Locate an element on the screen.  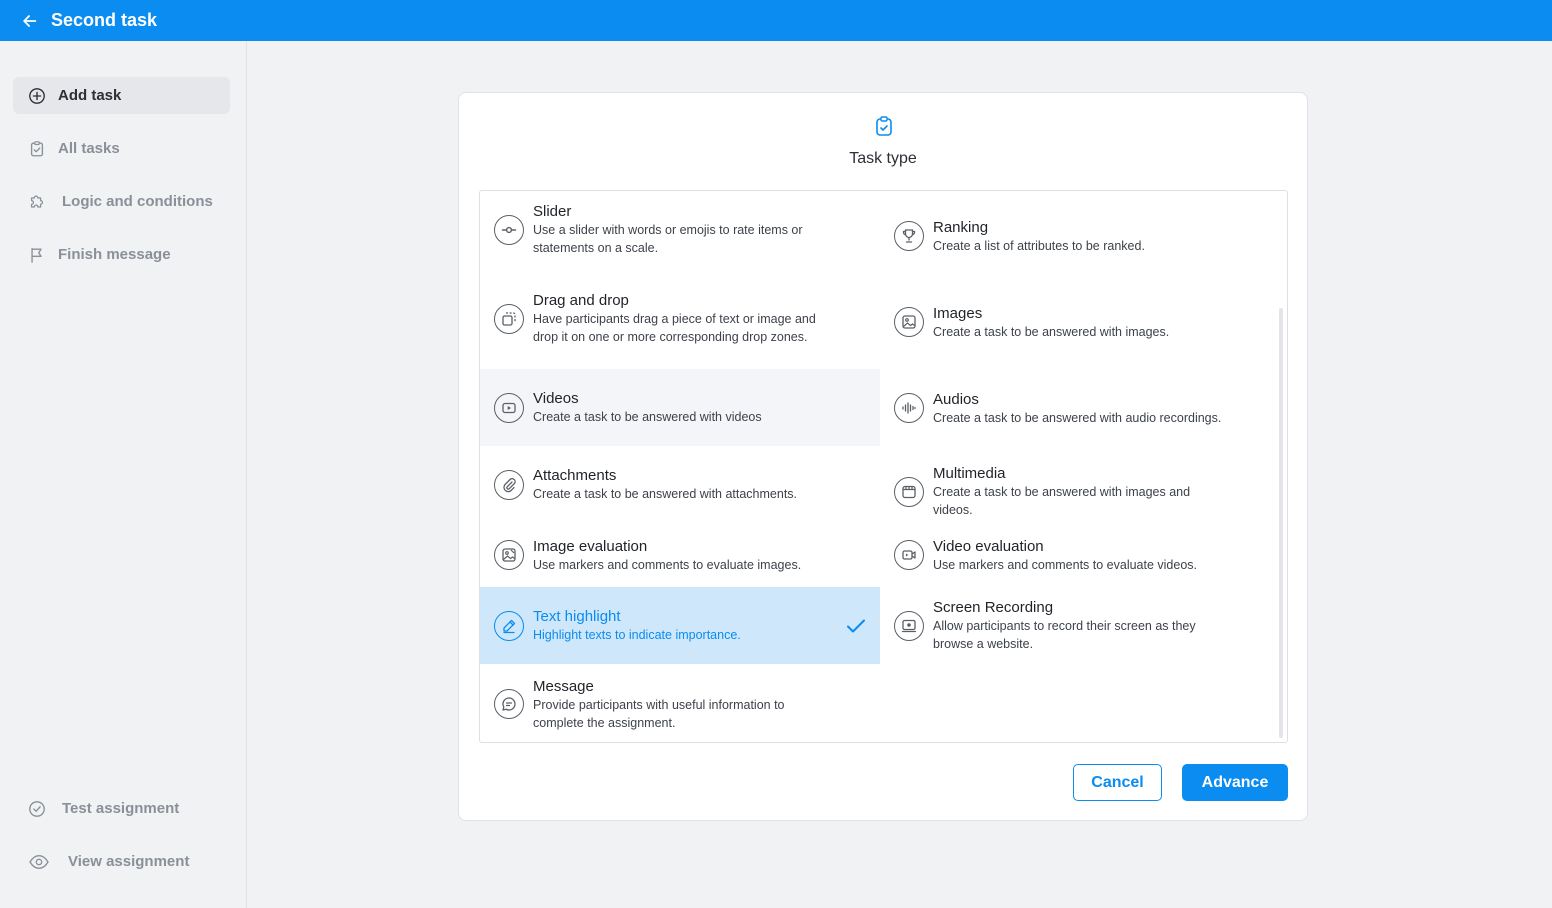
sidebar-item-logic: Logic and conditions is located at coordinates (121, 201).